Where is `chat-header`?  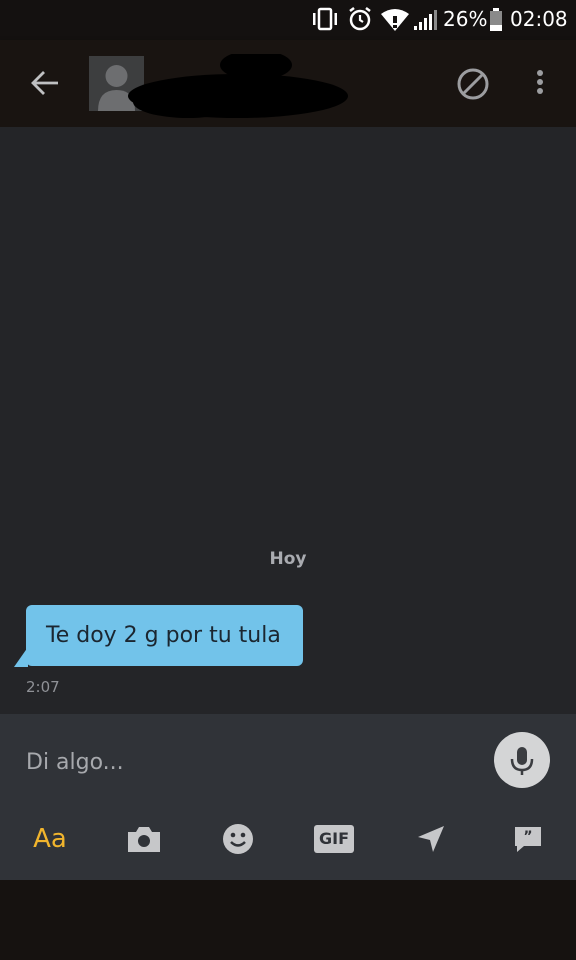
chat-header is located at coordinates (288, 83).